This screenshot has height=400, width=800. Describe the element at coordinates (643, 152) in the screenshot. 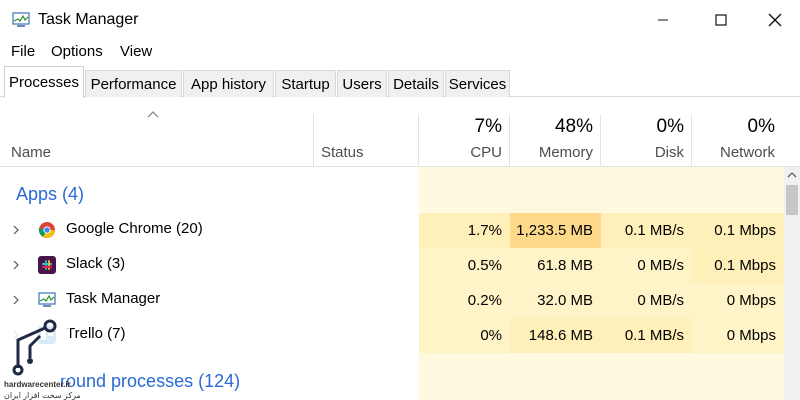

I see `header-disk: Disk` at that location.